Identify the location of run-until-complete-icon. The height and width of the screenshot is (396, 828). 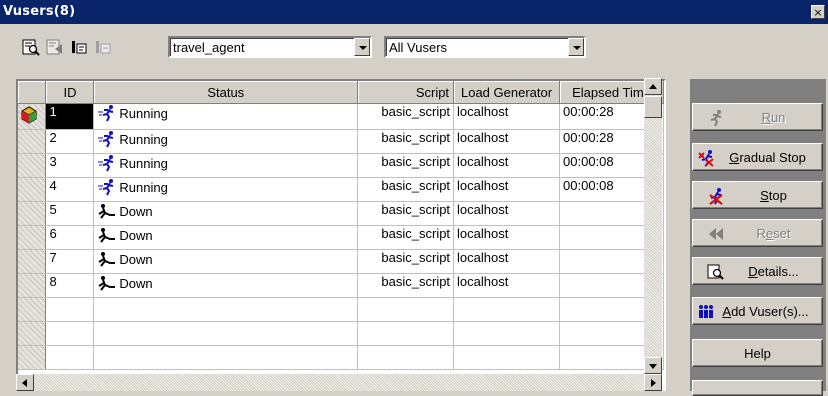
(55, 47).